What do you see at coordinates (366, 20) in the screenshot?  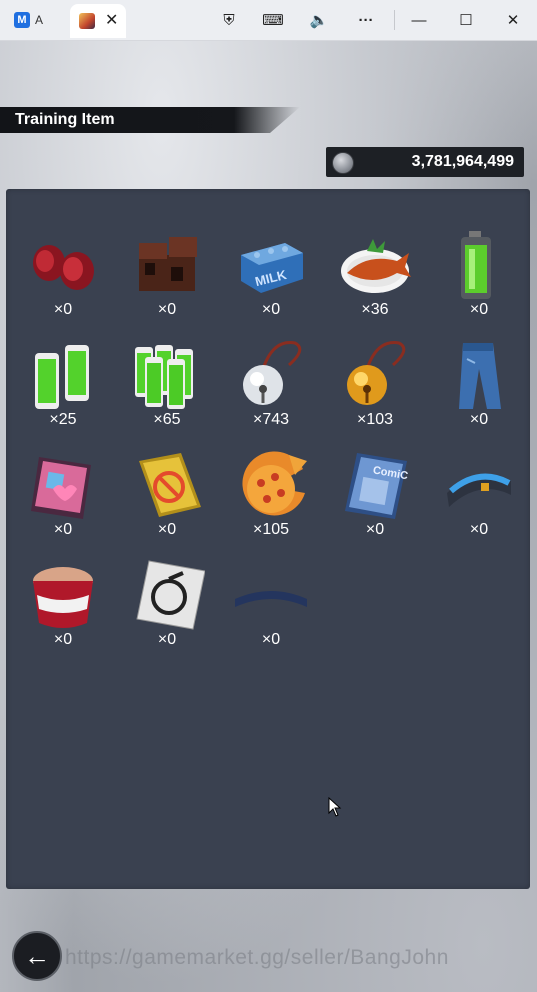 I see `more-icon: ···` at bounding box center [366, 20].